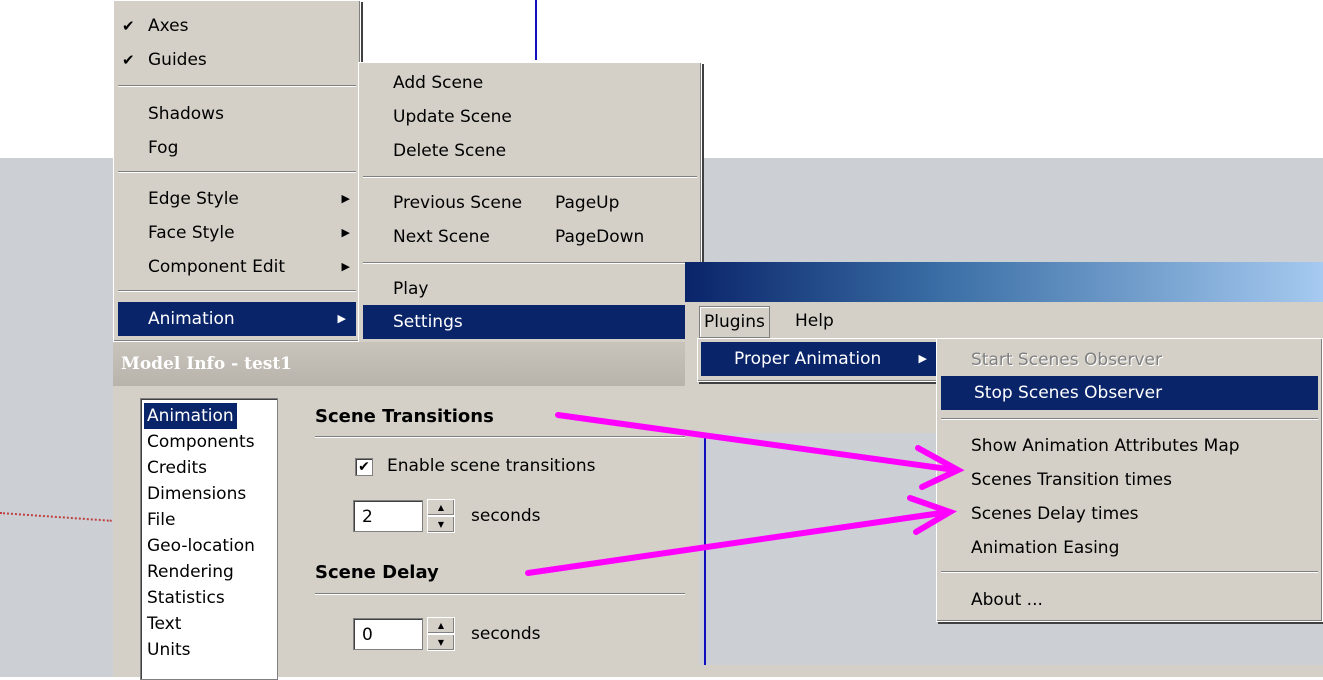  Describe the element at coordinates (738, 542) in the screenshot. I see `arrow-delay-line` at that location.